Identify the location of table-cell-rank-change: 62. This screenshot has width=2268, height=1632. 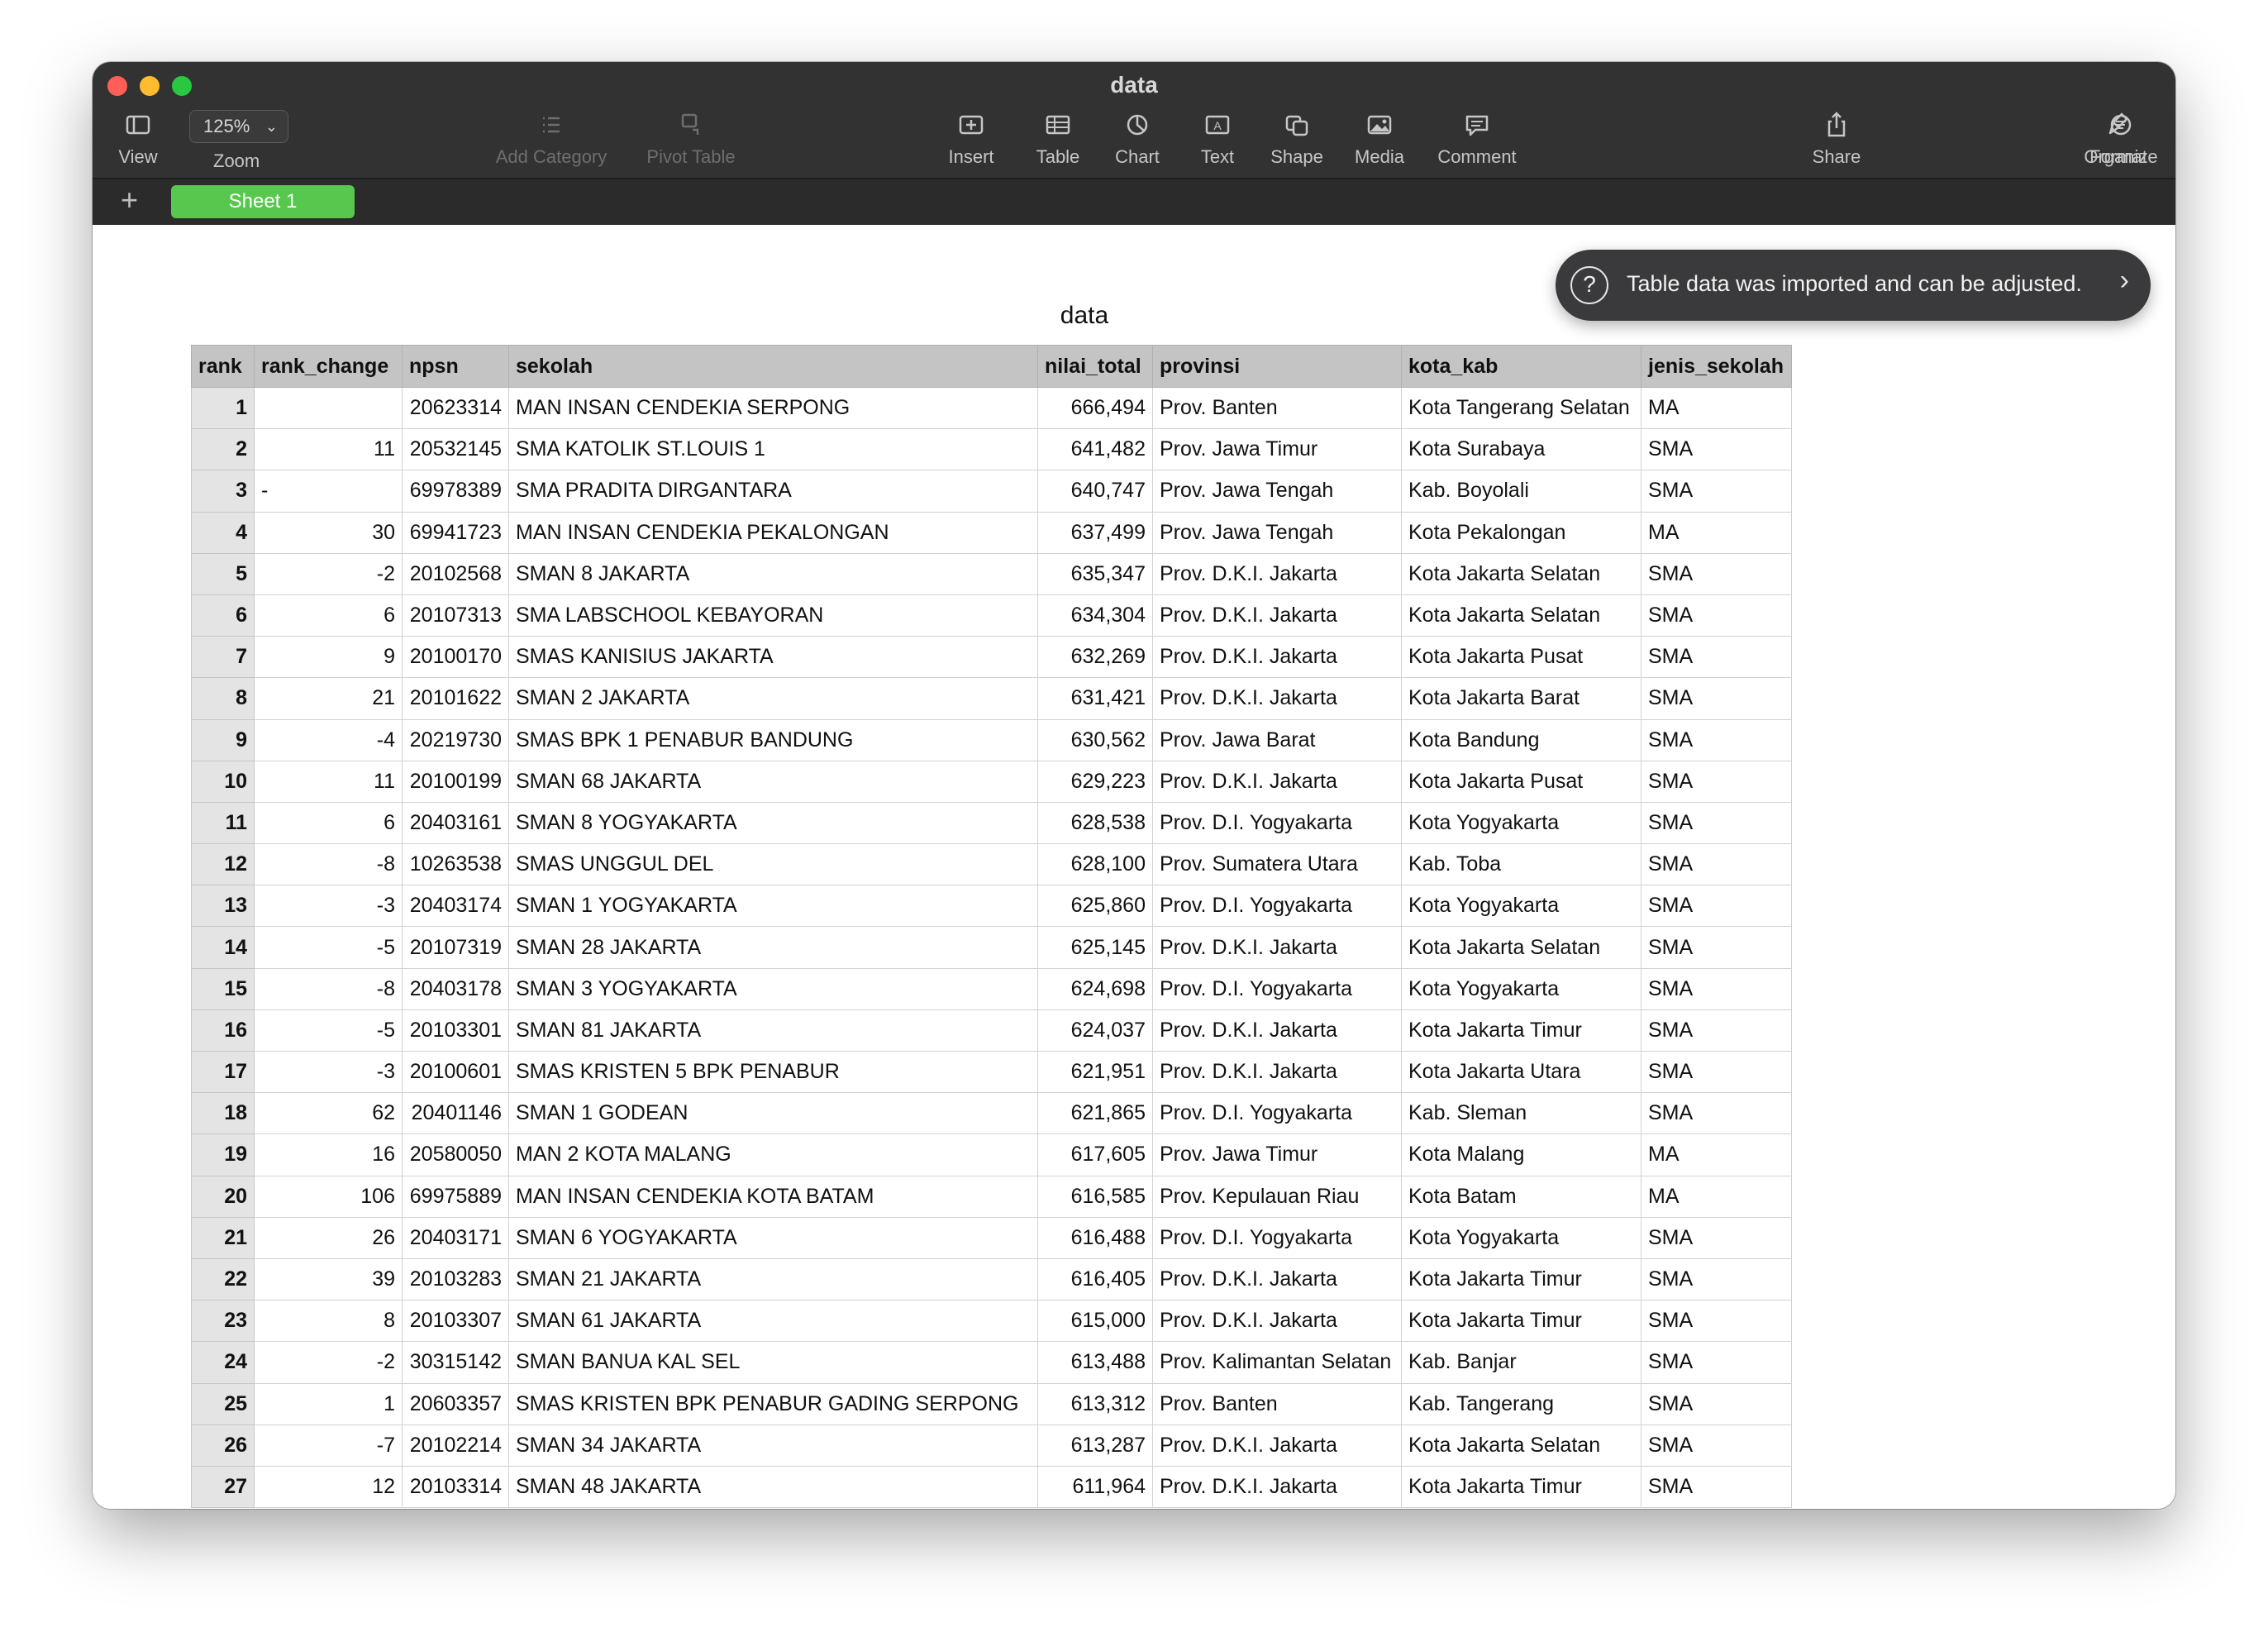
(328, 1113).